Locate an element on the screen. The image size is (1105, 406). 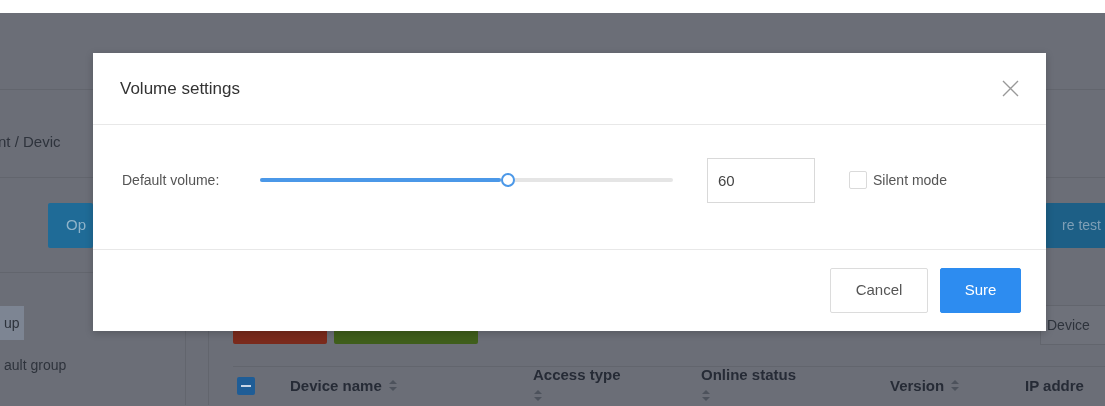
column-header: Access type is located at coordinates (577, 375).